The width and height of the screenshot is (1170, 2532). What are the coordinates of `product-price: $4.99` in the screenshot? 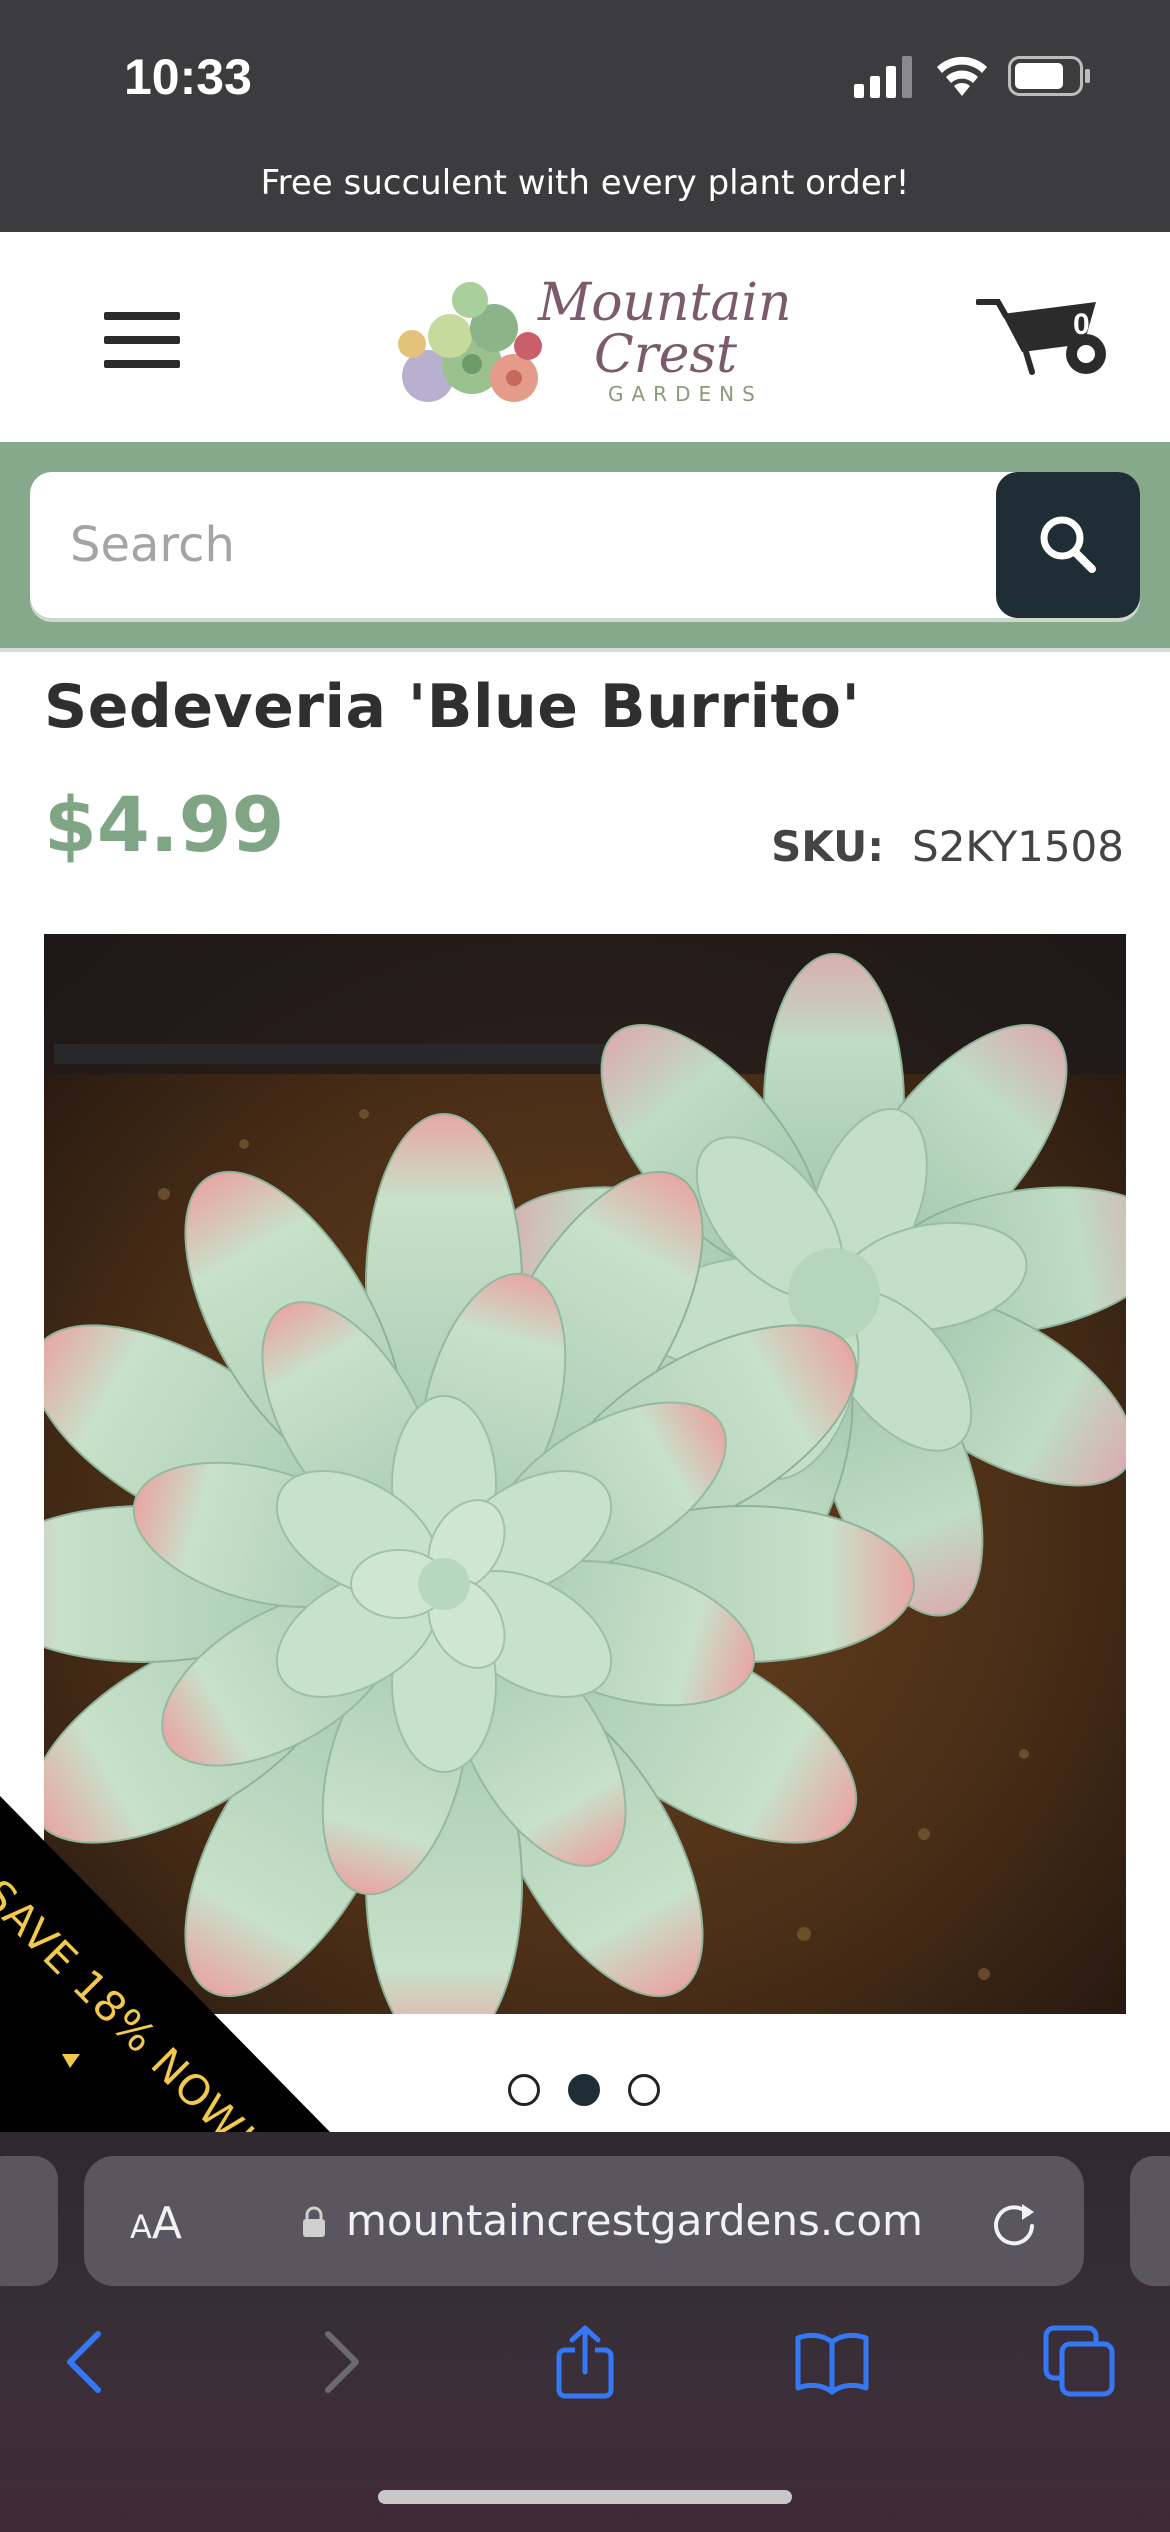 It's located at (164, 824).